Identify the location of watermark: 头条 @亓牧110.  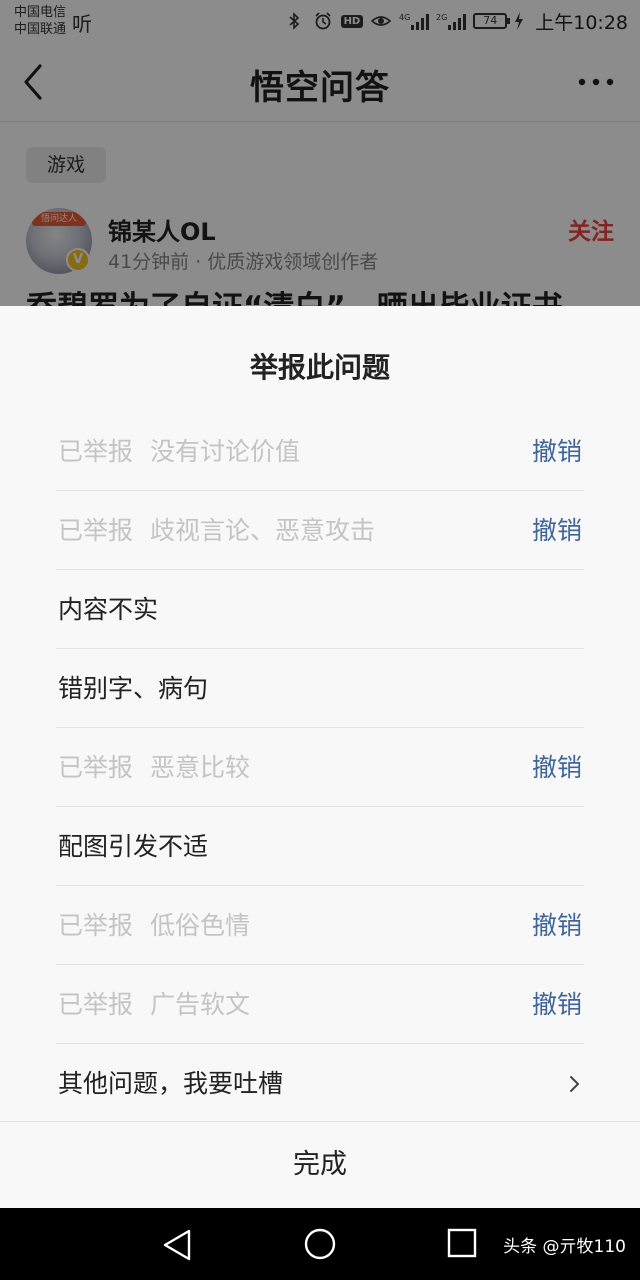
(564, 1247).